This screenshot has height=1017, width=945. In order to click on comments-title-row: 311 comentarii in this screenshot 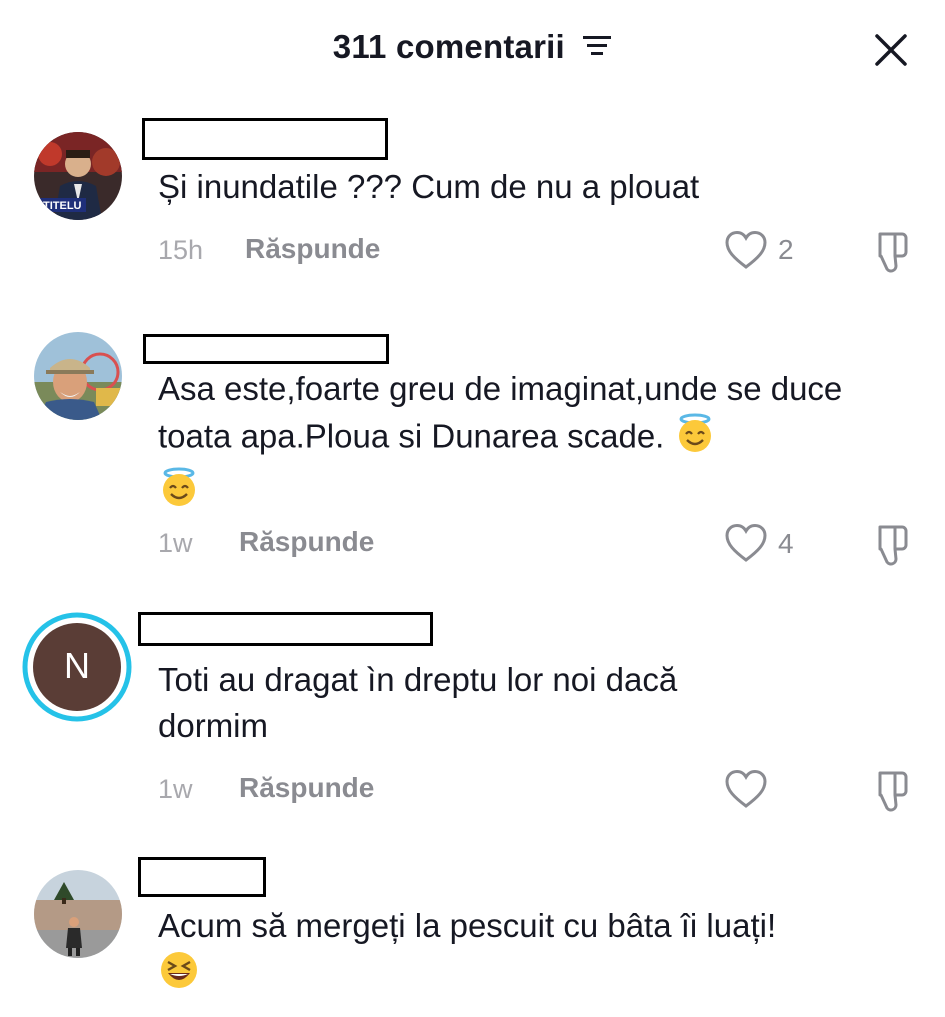, I will do `click(472, 47)`.